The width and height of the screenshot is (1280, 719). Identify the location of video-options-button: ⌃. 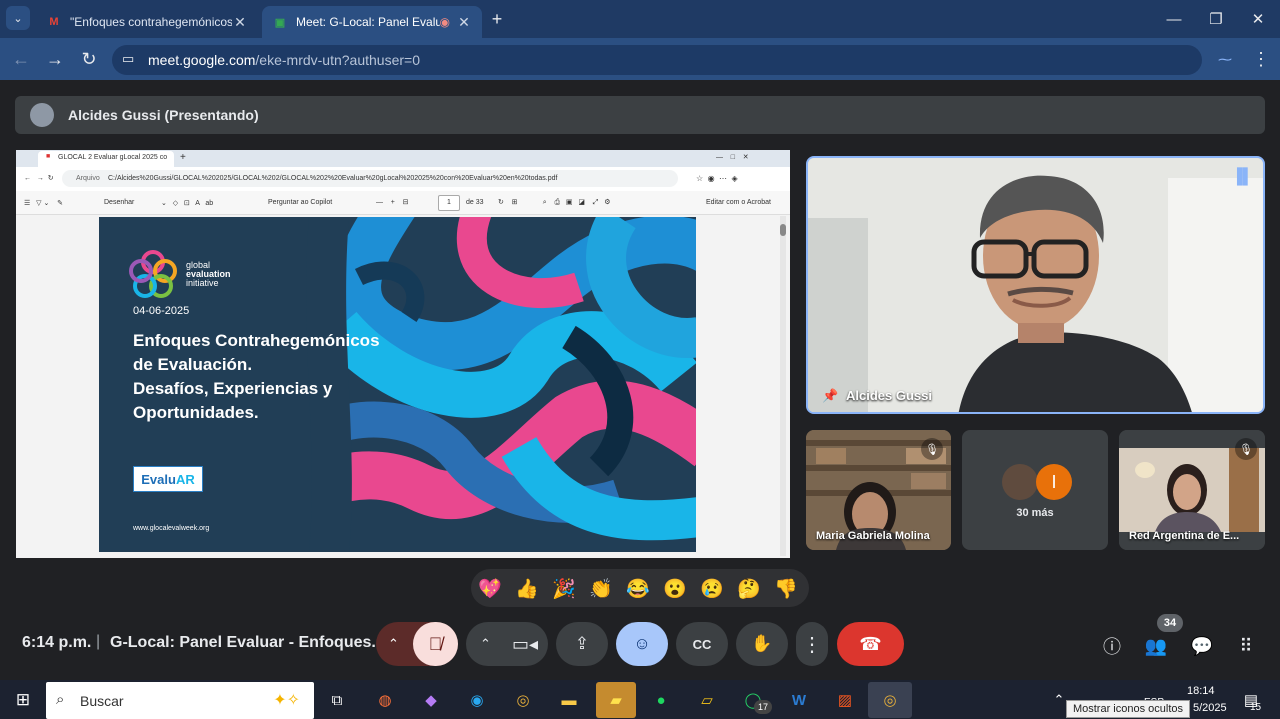
(485, 644).